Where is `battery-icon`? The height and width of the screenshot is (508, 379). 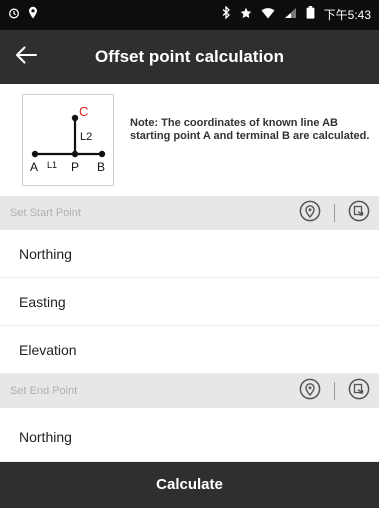
battery-icon is located at coordinates (310, 14).